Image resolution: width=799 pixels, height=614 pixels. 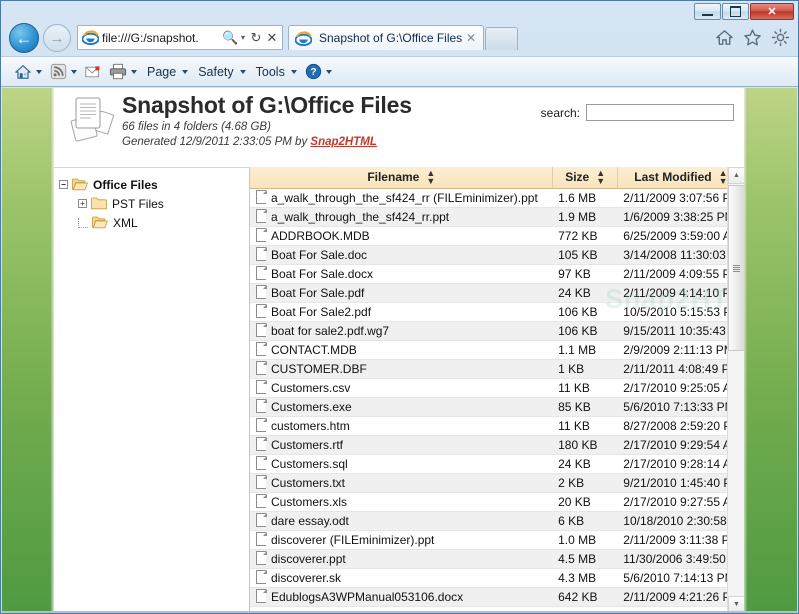 I want to click on back-button: ←, so click(x=24, y=38).